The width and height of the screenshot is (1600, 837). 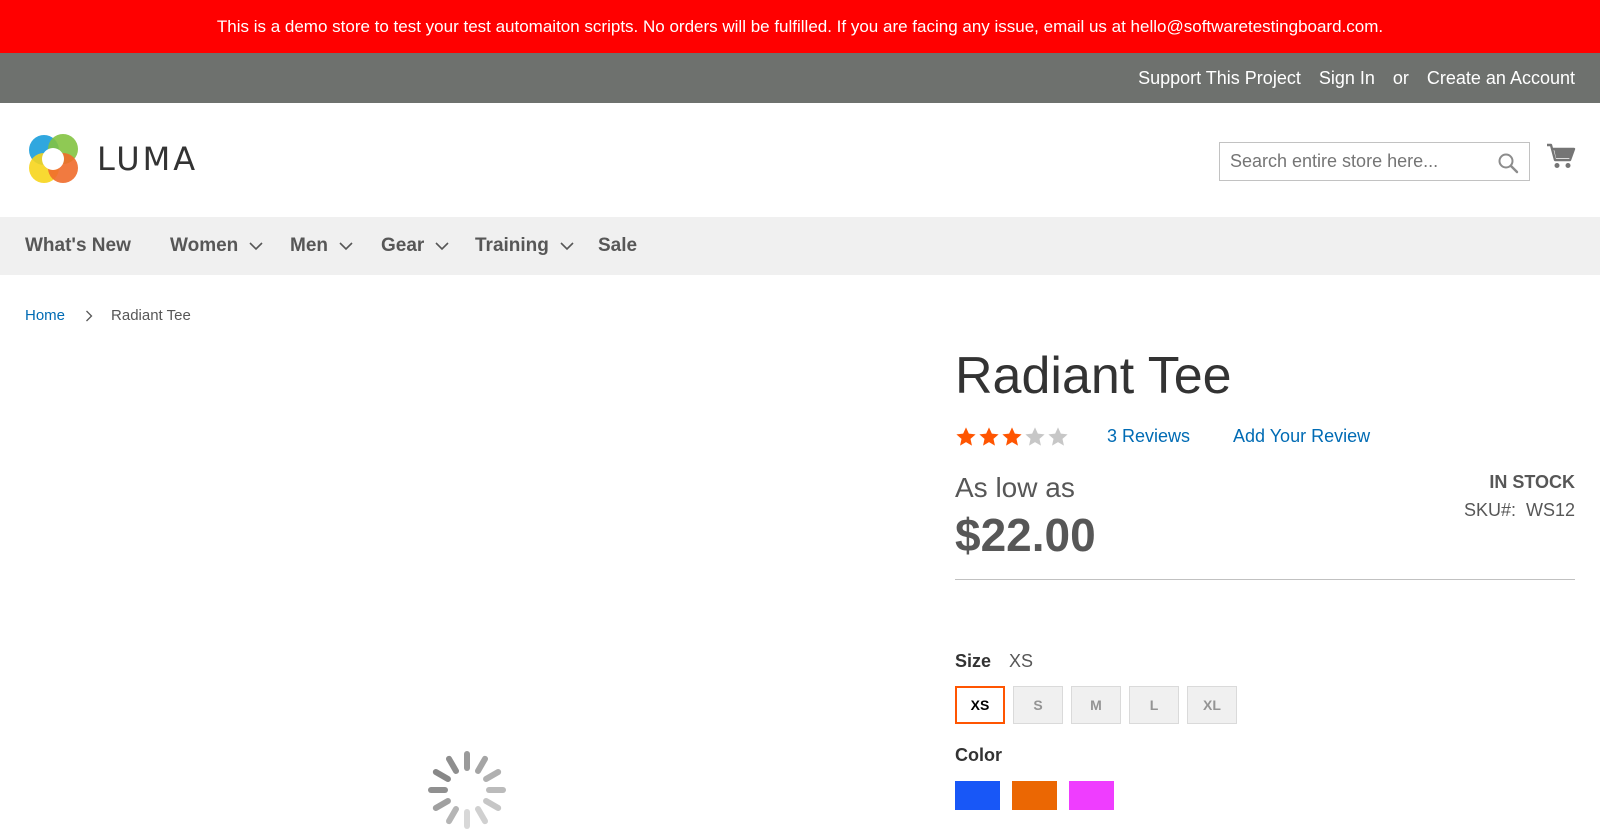 What do you see at coordinates (204, 245) in the screenshot?
I see `nav-item-label: Women` at bounding box center [204, 245].